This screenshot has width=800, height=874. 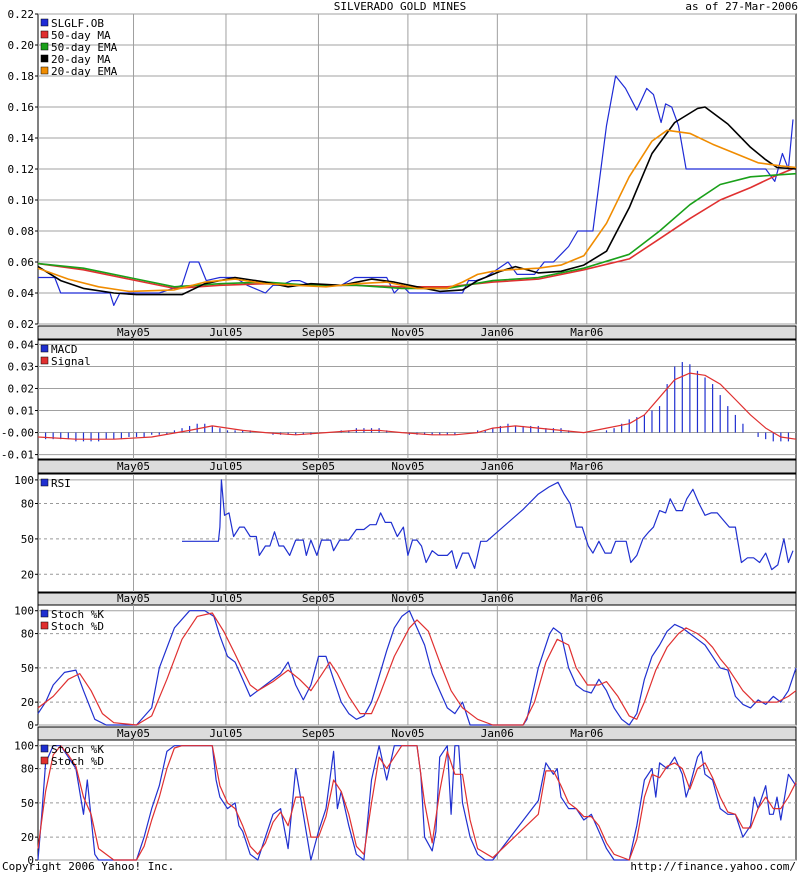 What do you see at coordinates (318, 598) in the screenshot?
I see `rsi-month-label: Sep05` at bounding box center [318, 598].